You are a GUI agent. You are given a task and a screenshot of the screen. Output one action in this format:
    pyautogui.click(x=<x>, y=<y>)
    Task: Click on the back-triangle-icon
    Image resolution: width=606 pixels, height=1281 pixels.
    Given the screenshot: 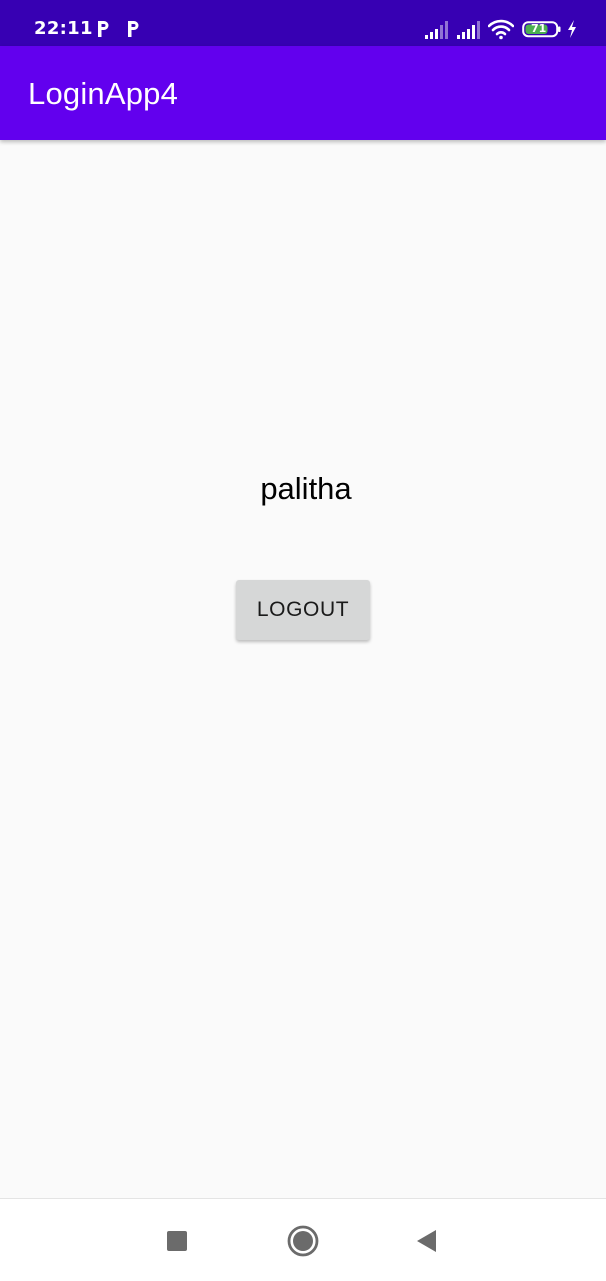 What is the action you would take?
    pyautogui.click(x=426, y=1241)
    